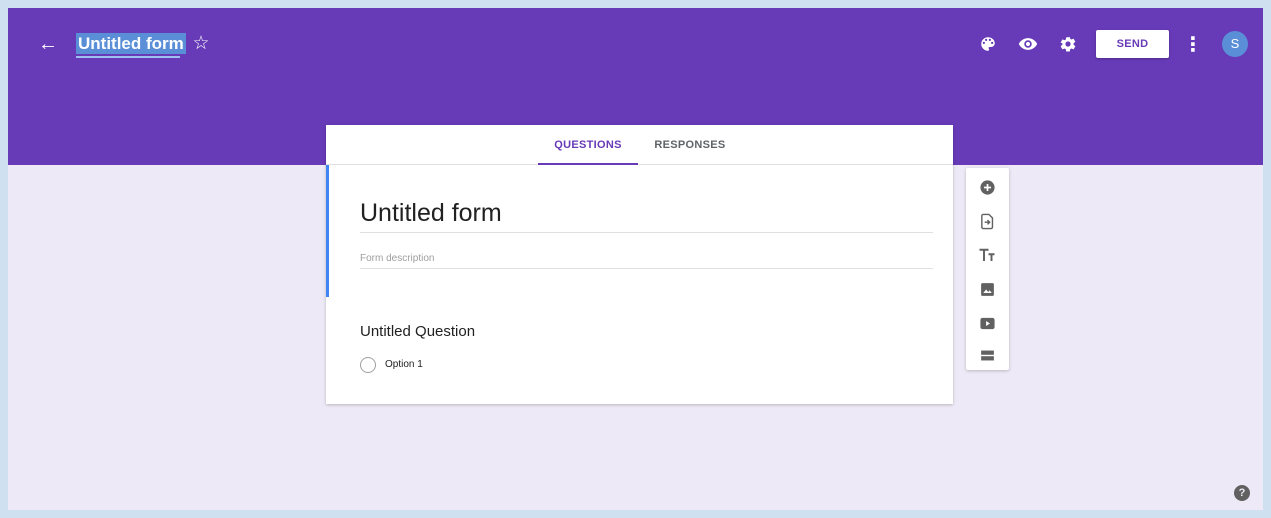  What do you see at coordinates (639, 145) in the screenshot?
I see `form-tabs: QUESTIONS RESPONSES` at bounding box center [639, 145].